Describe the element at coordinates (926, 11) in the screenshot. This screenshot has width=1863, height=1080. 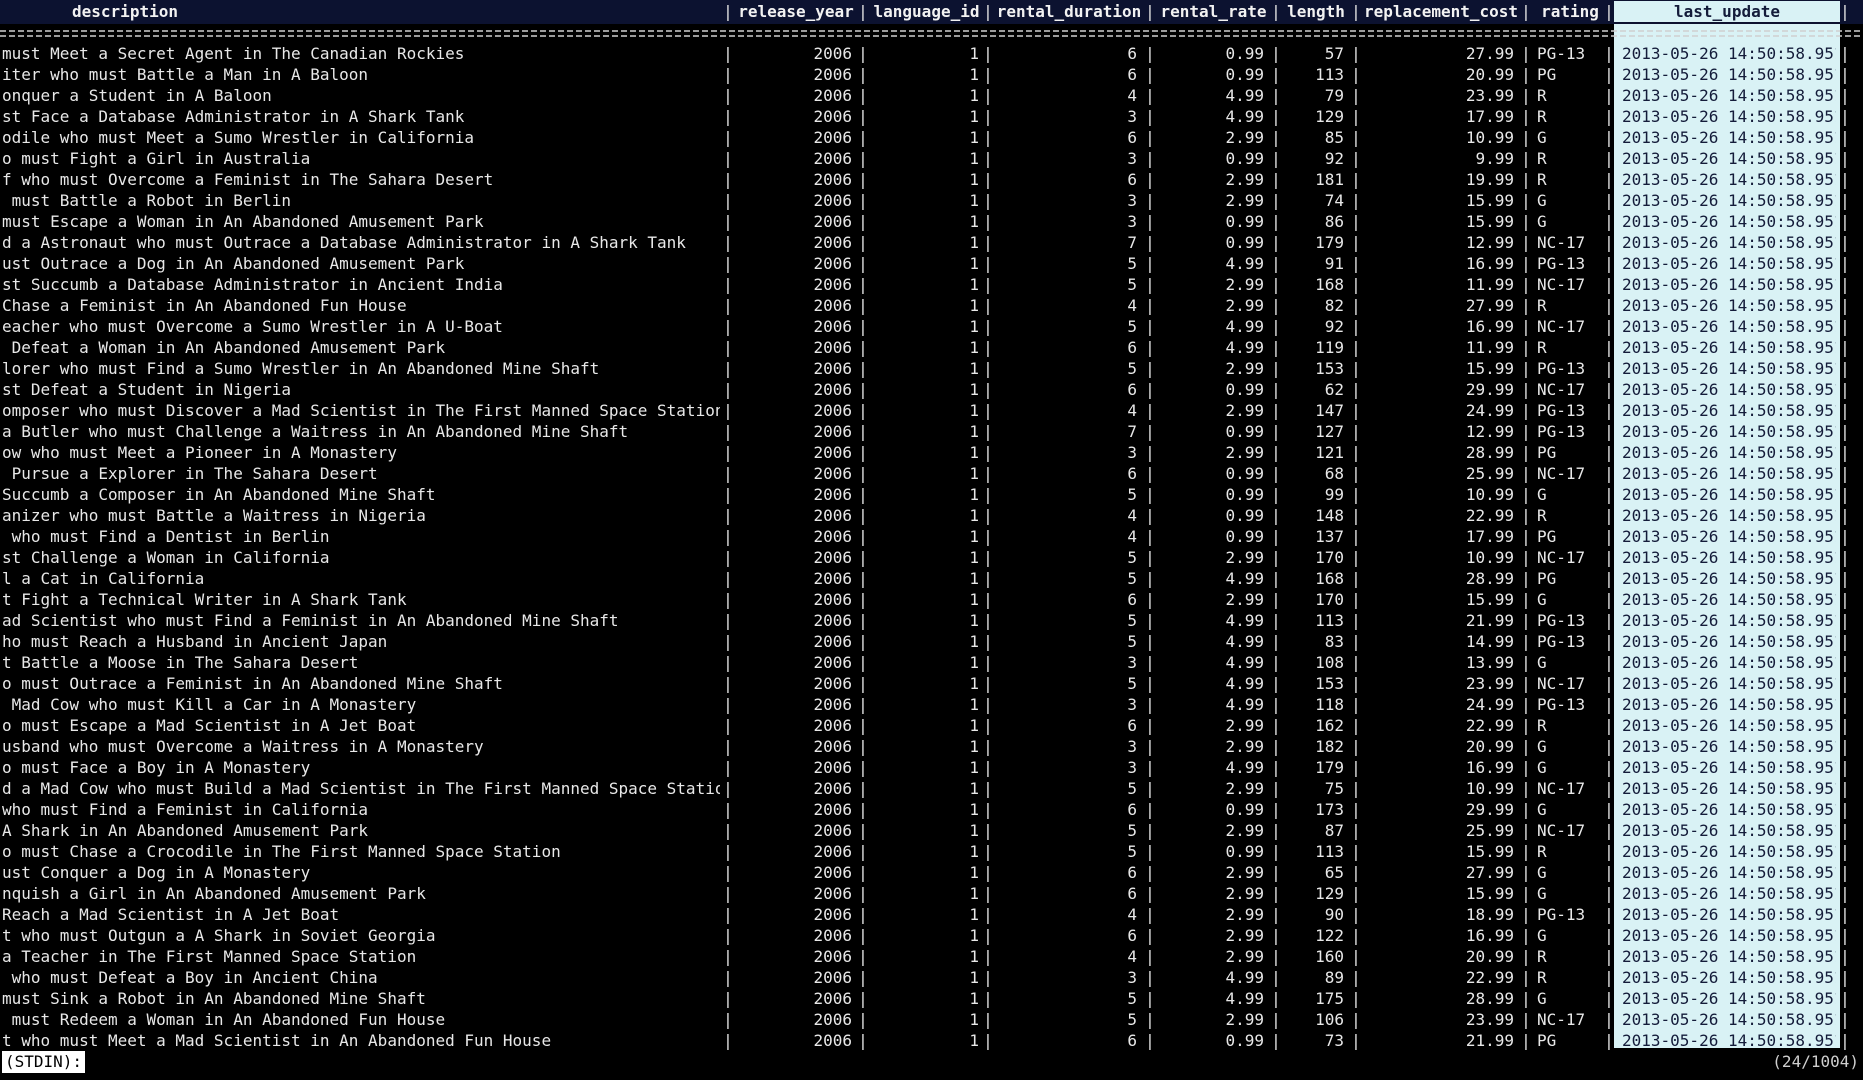
I see `col-header-language-id: language_id` at that location.